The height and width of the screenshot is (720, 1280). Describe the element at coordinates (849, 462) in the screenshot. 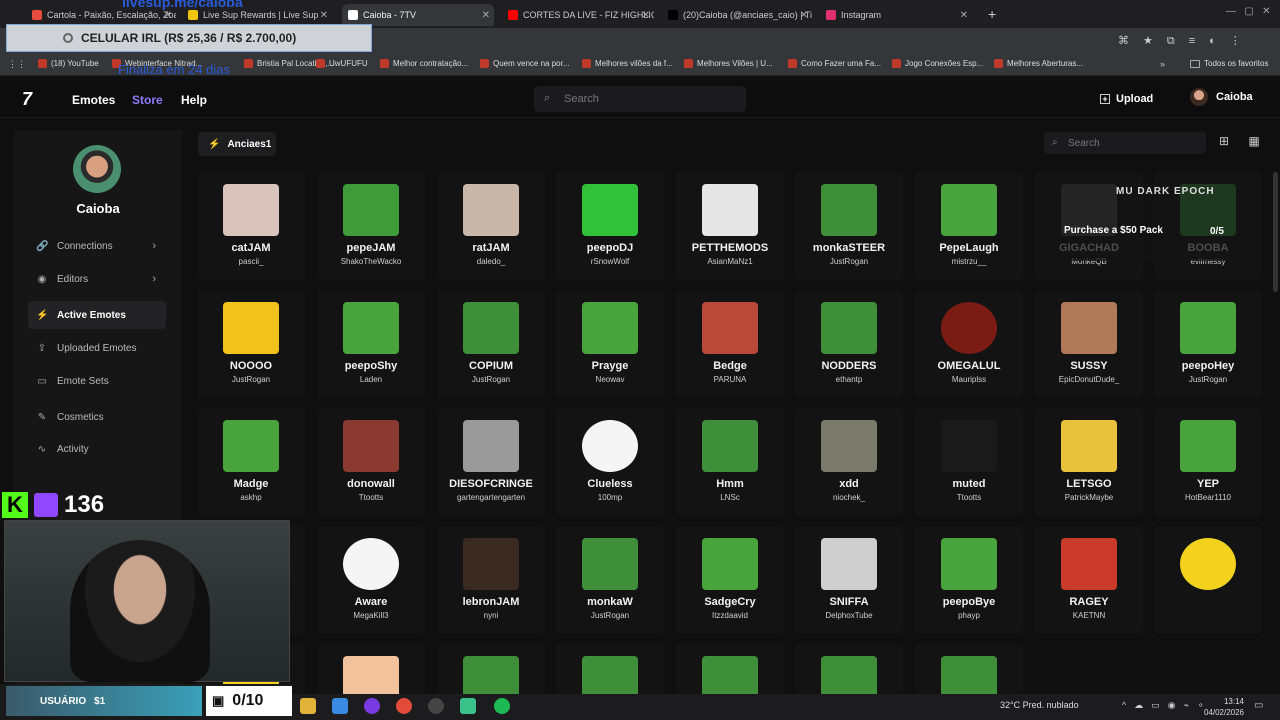

I see `emote-card: xdd niochek_` at that location.